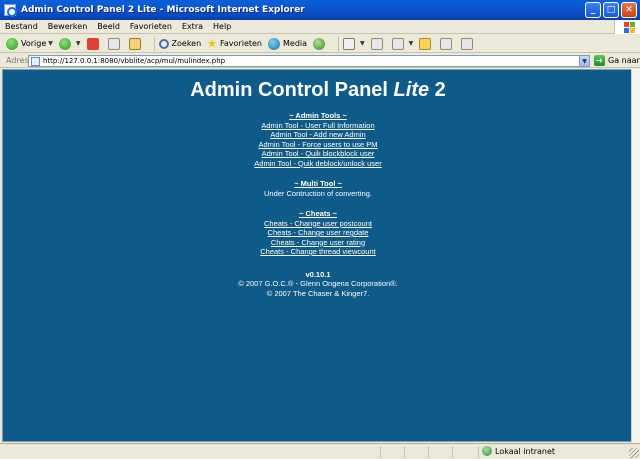 The height and width of the screenshot is (459, 640). What do you see at coordinates (318, 183) in the screenshot?
I see `multi-tool-heading: ~ Multi Tool ~` at bounding box center [318, 183].